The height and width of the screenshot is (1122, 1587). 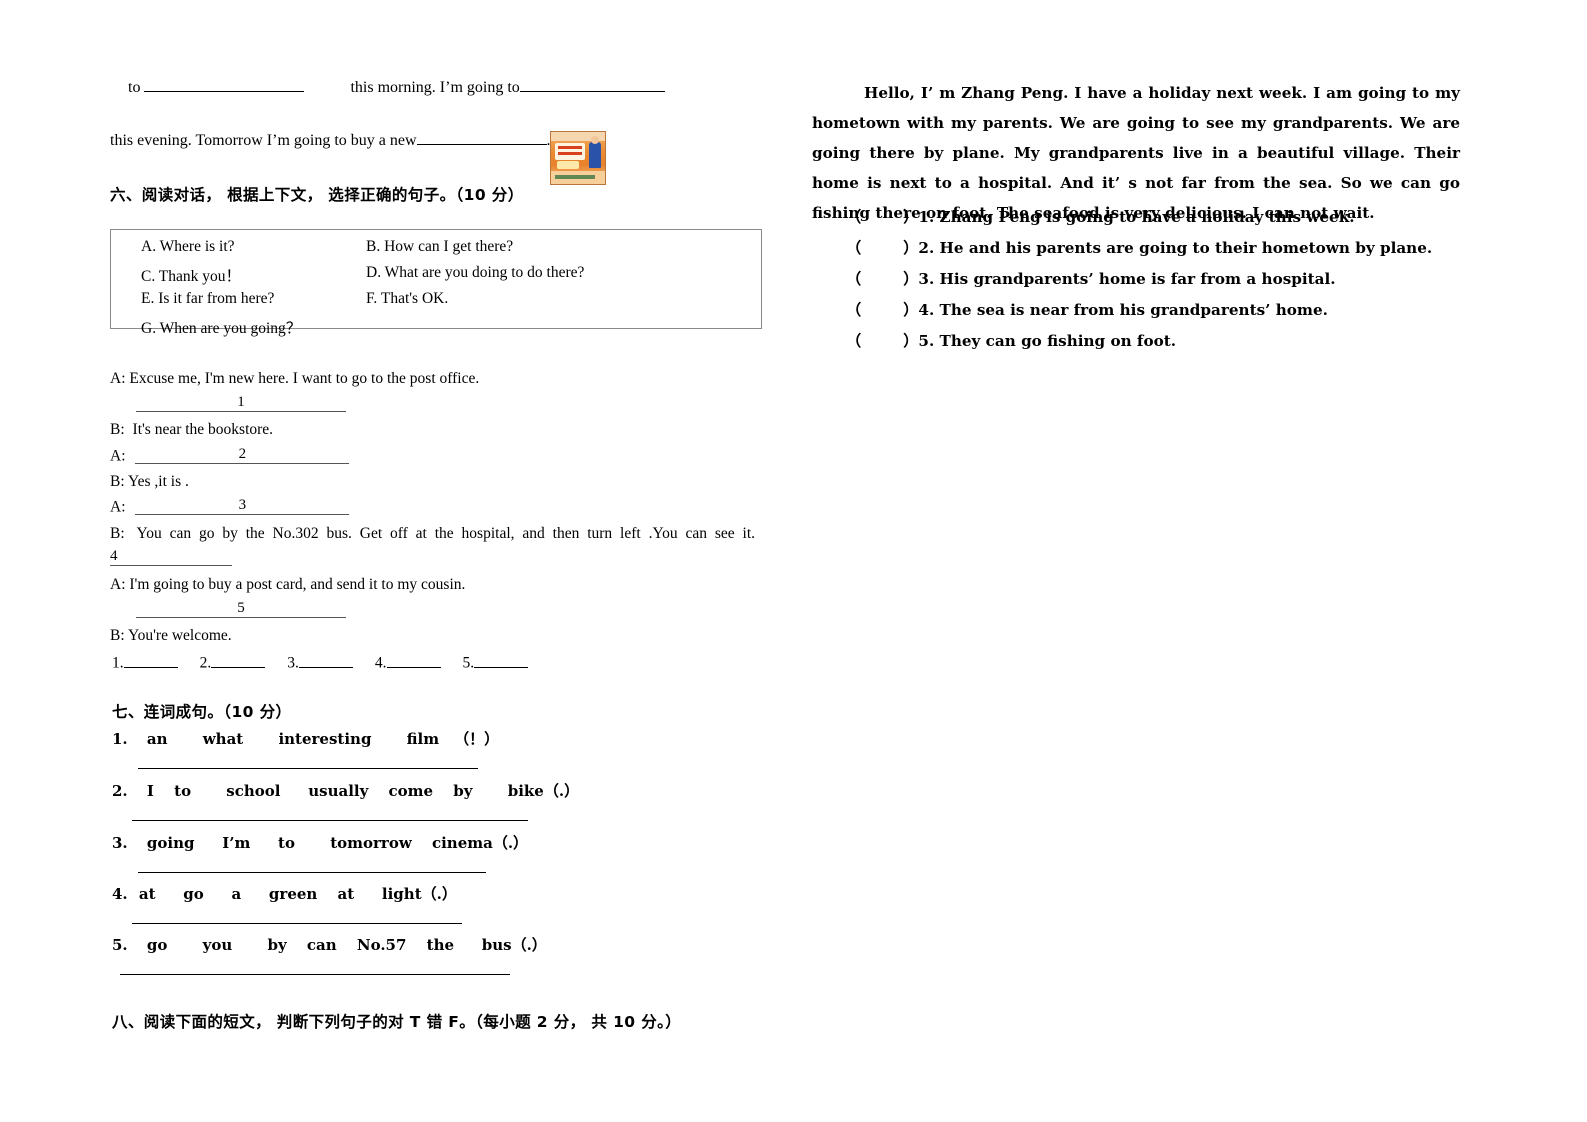 I want to click on option-d: D. What are you doing to do there?, so click(x=475, y=273).